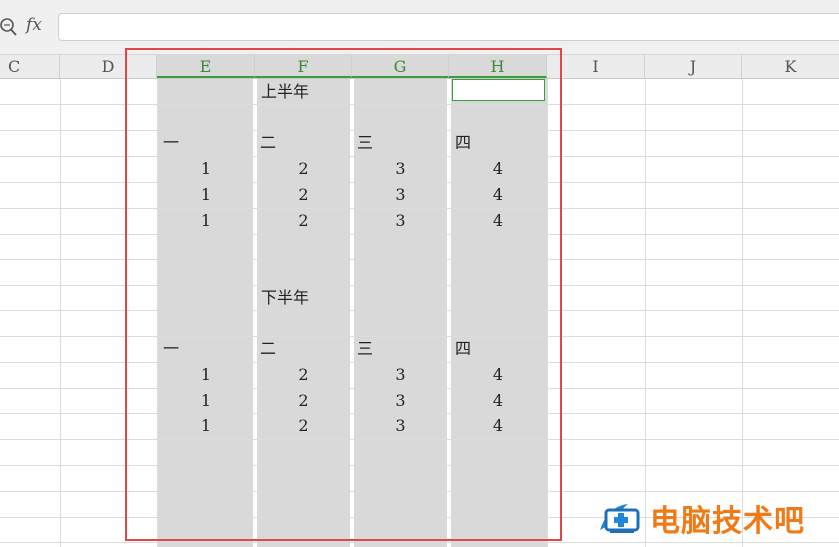 This screenshot has height=547, width=839. Describe the element at coordinates (9, 27) in the screenshot. I see `zoom-icon` at that location.